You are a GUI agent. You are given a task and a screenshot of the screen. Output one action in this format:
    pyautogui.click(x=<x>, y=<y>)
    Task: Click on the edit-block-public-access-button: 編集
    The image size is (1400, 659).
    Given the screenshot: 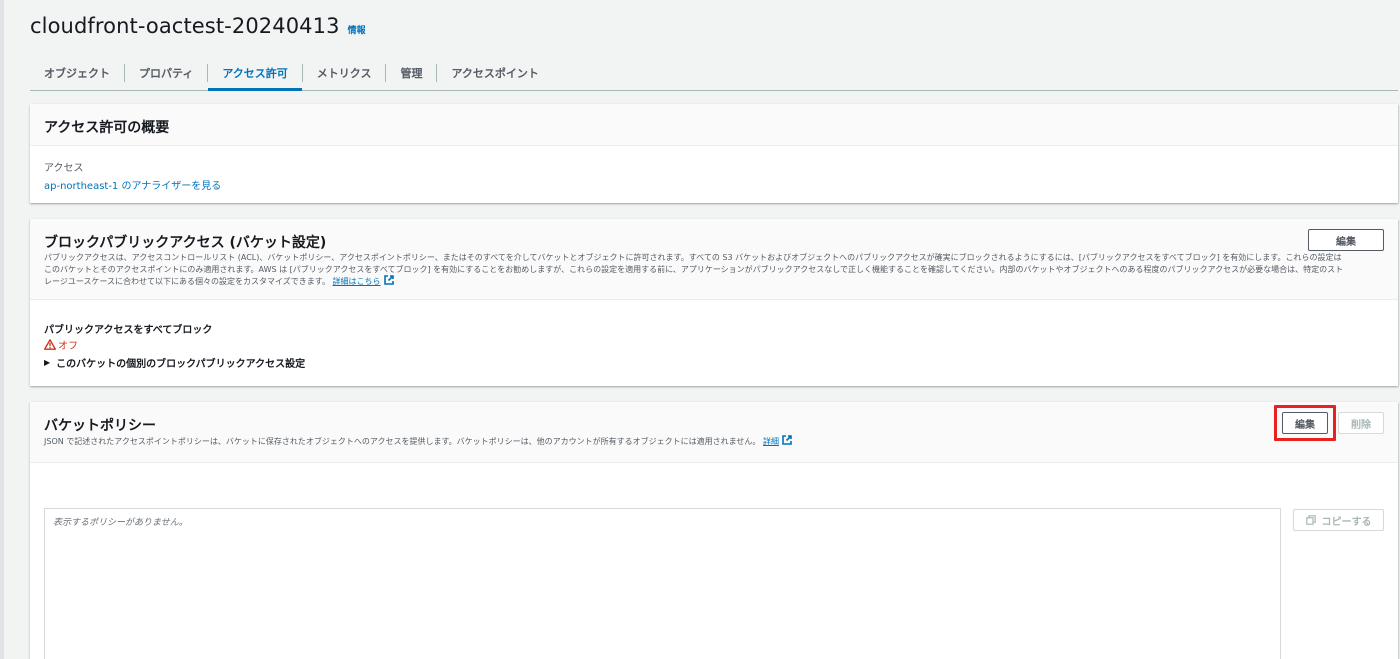 What is the action you would take?
    pyautogui.click(x=1346, y=240)
    